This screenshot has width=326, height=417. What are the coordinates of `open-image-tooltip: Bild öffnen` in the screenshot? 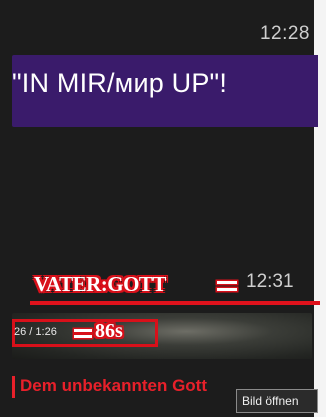 It's located at (277, 401).